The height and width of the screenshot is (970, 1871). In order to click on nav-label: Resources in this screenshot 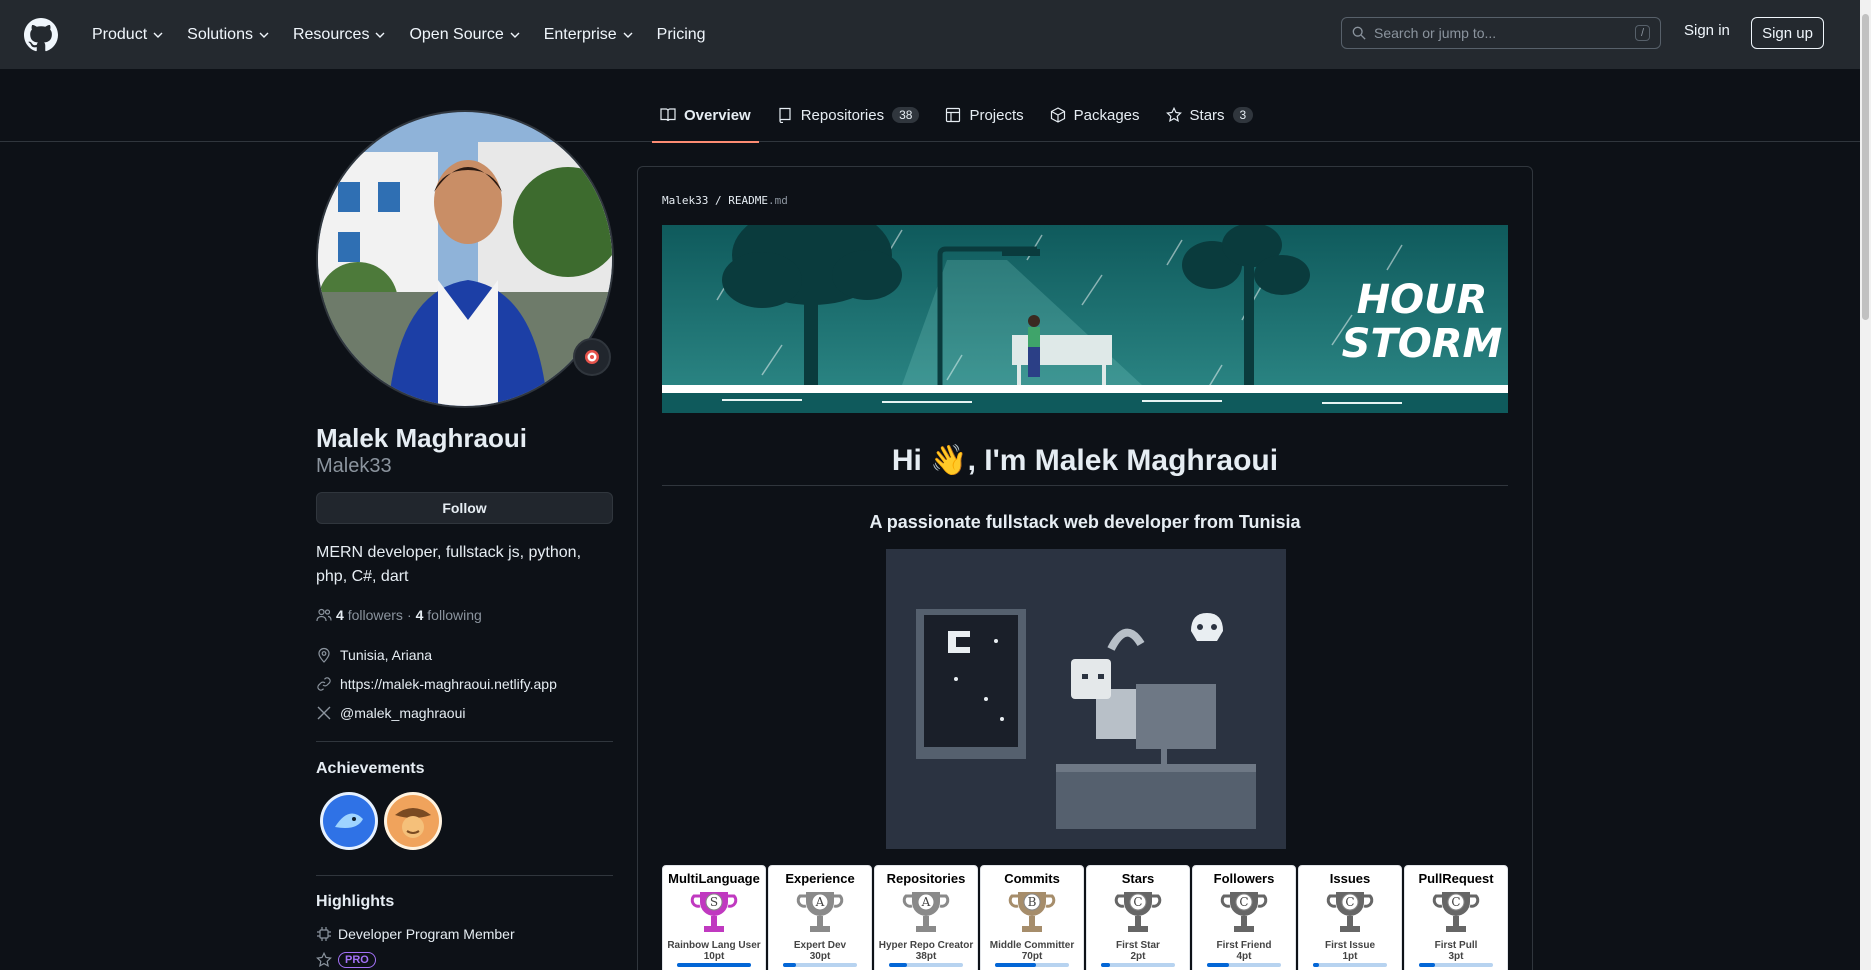, I will do `click(331, 34)`.